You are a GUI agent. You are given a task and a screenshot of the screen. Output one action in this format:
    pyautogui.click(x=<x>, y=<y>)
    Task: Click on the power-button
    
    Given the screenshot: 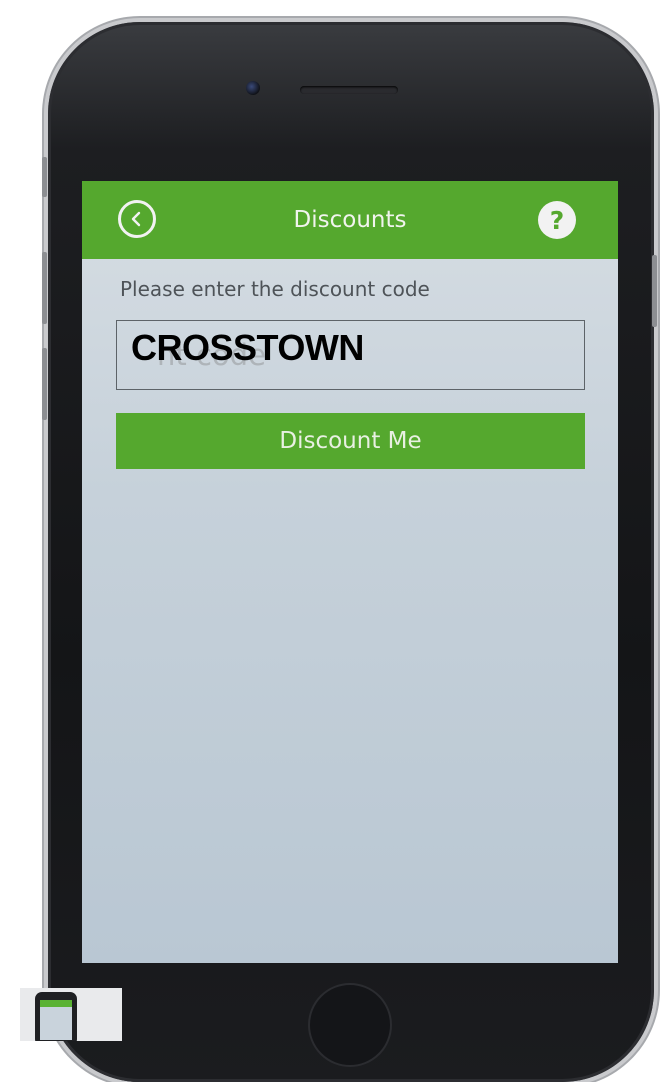 What is the action you would take?
    pyautogui.click(x=654, y=291)
    